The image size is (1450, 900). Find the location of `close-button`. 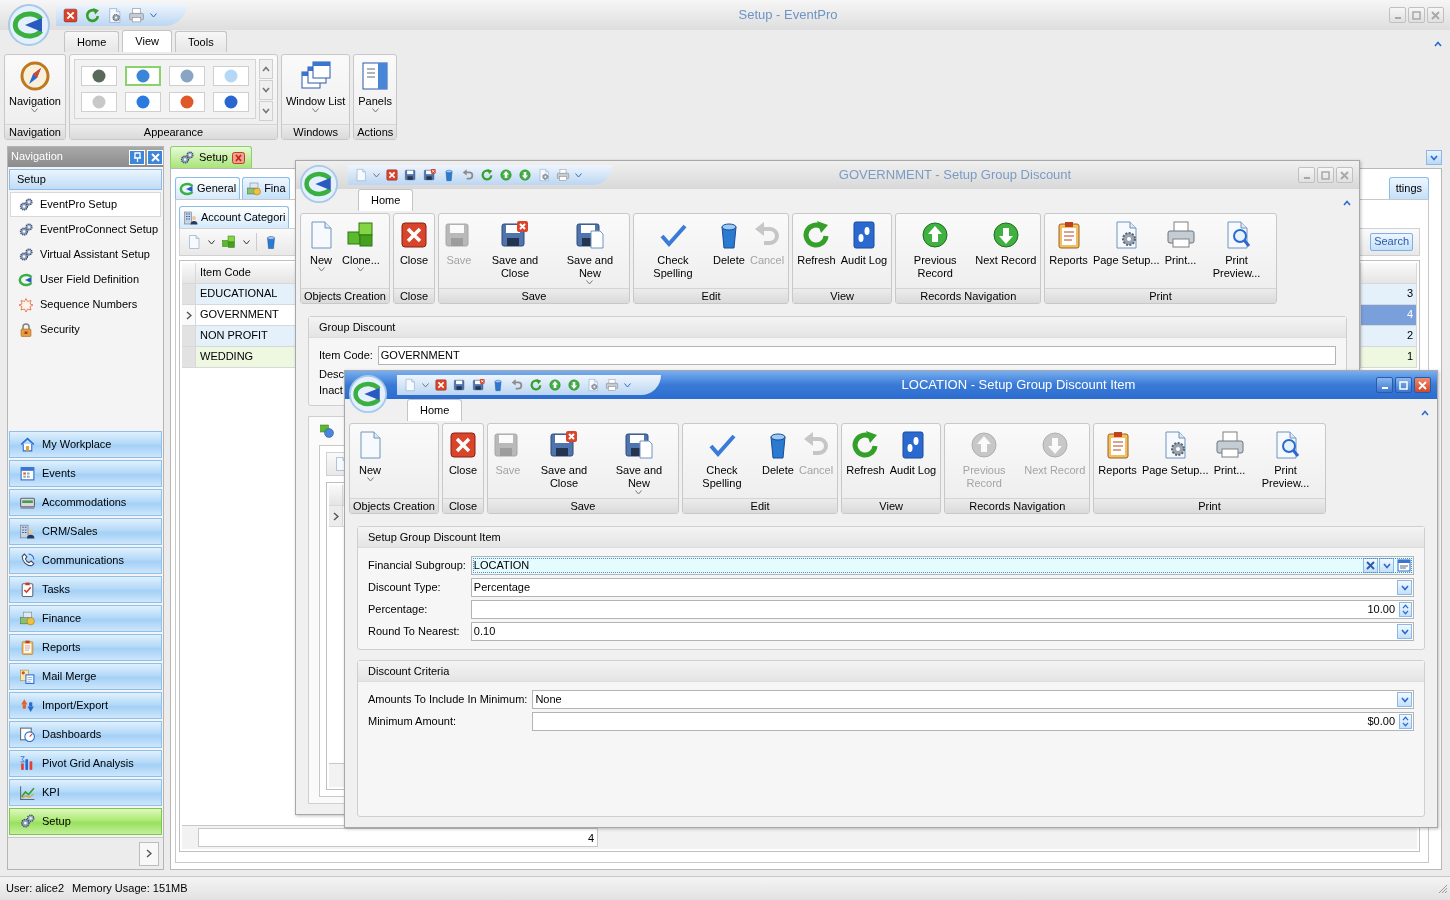

close-button is located at coordinates (1422, 385).